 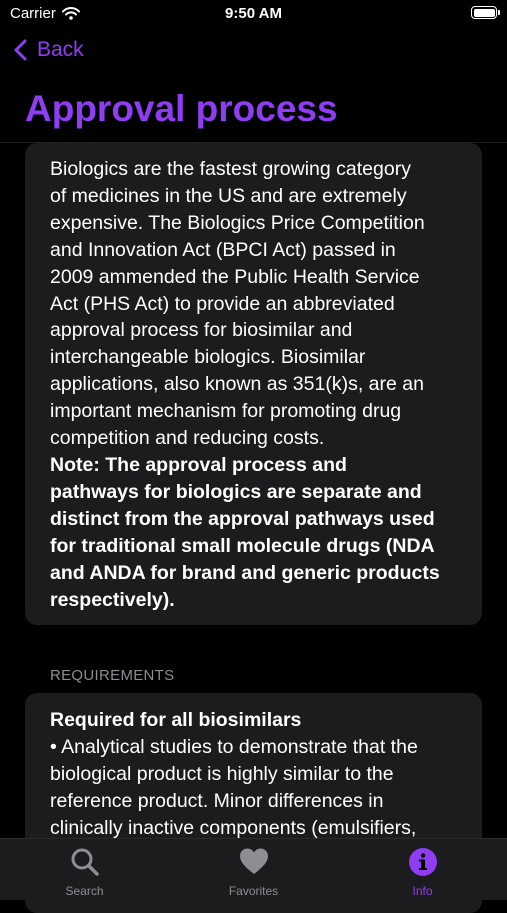 I want to click on tab-search: Search, so click(x=84, y=870).